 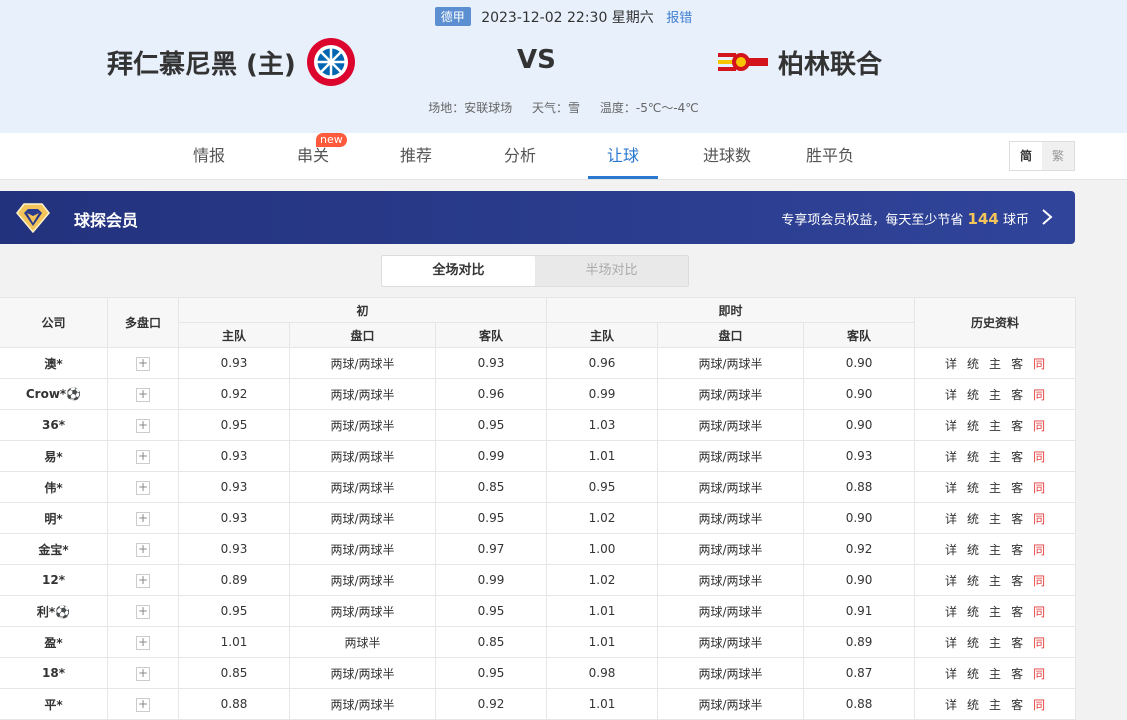 What do you see at coordinates (679, 18) in the screenshot?
I see `report-error-link: 报错` at bounding box center [679, 18].